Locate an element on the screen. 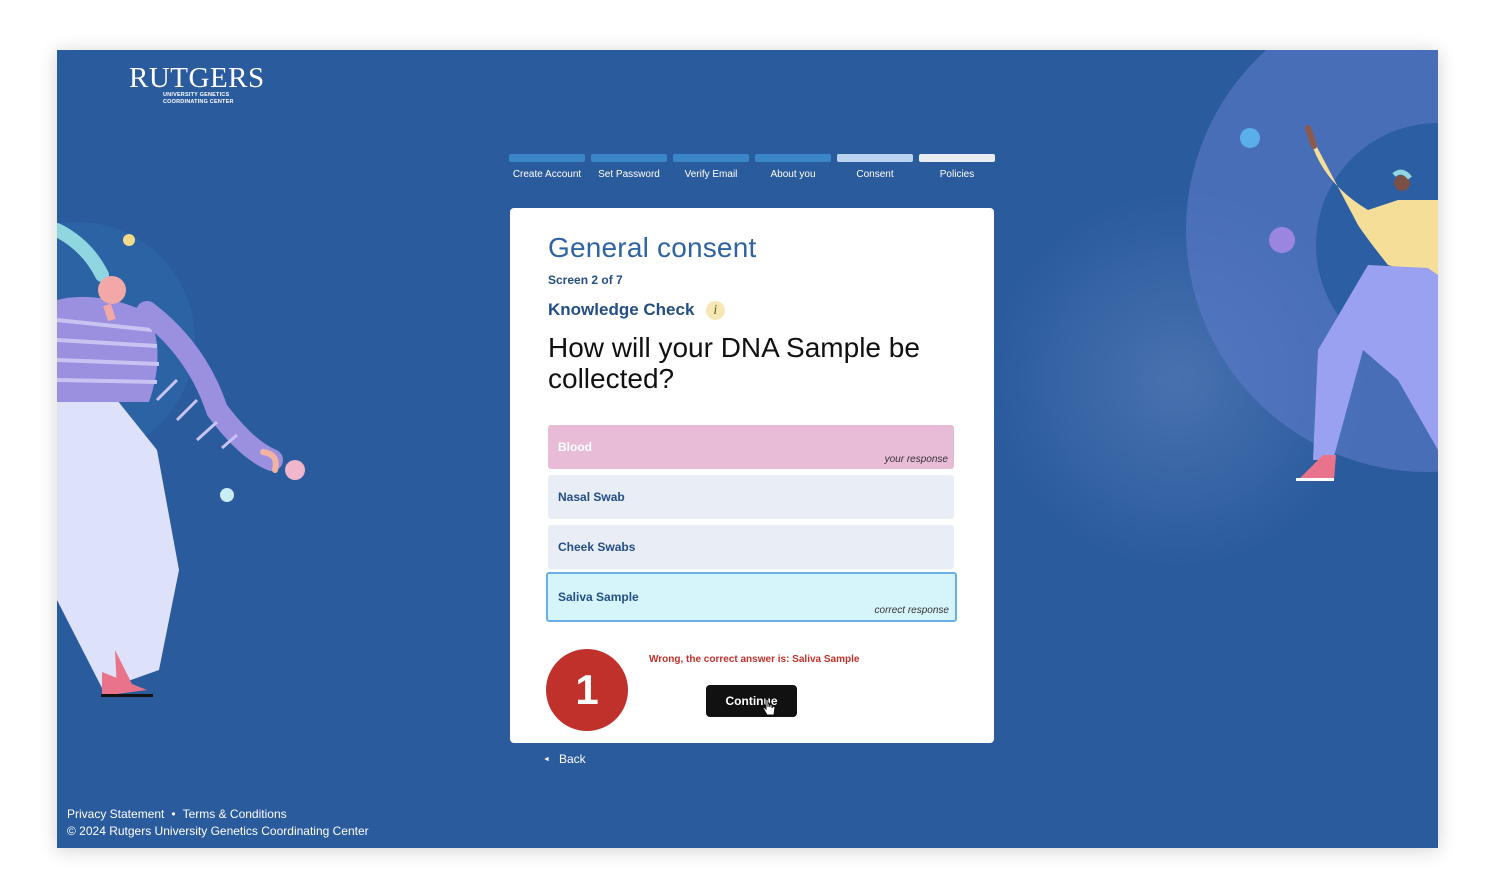 This screenshot has width=1500, height=896. footer-links: Privacy Statement • Terms & Conditions is located at coordinates (218, 814).